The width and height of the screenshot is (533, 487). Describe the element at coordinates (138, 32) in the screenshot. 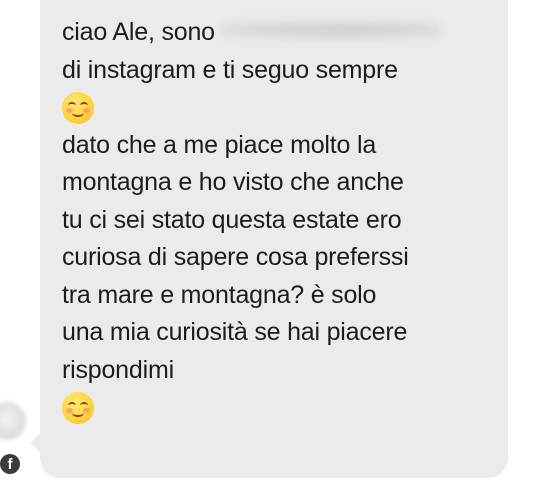

I see `message-line-text: ciao Ale, sono` at that location.